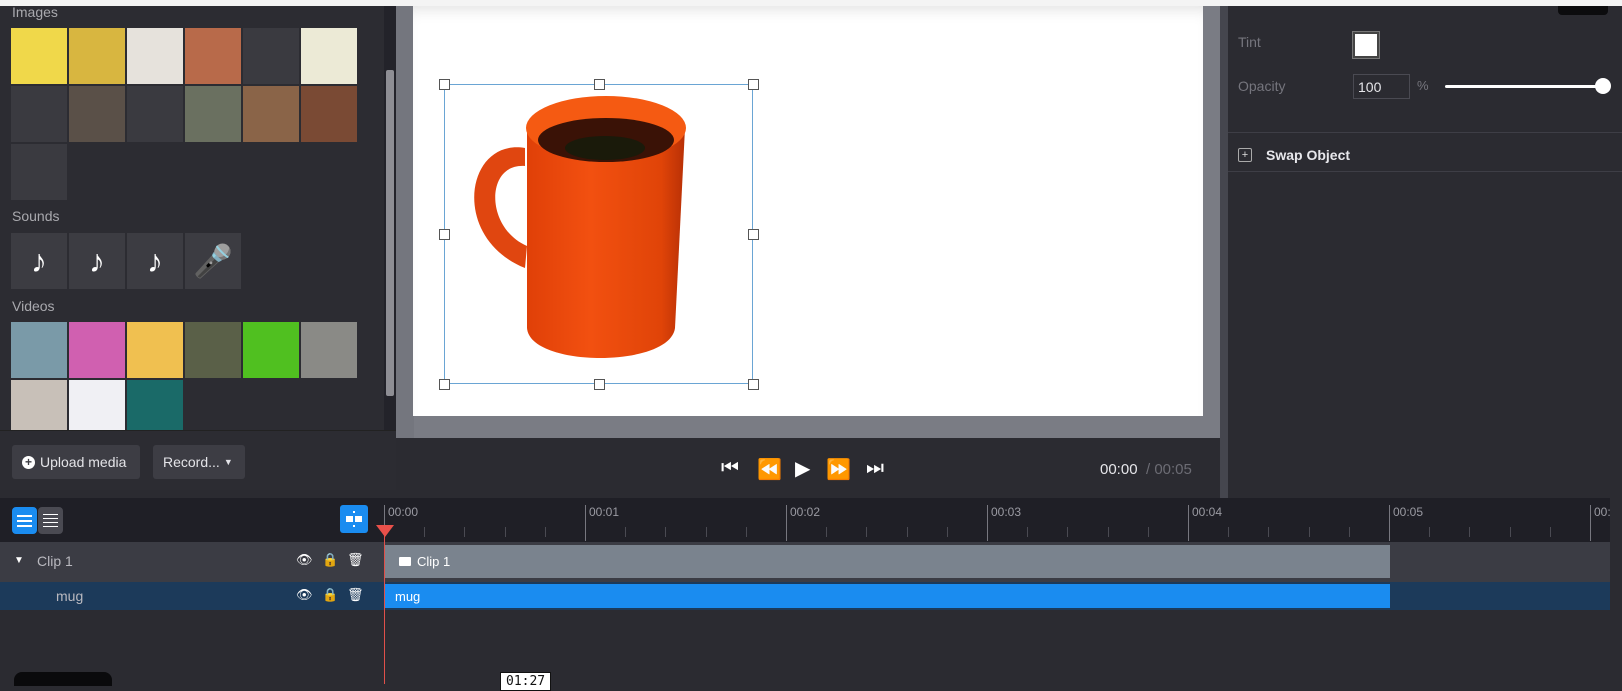 This screenshot has width=1622, height=691. Describe the element at coordinates (1004, 523) in the screenshot. I see `ruler-label: 00:03` at that location.